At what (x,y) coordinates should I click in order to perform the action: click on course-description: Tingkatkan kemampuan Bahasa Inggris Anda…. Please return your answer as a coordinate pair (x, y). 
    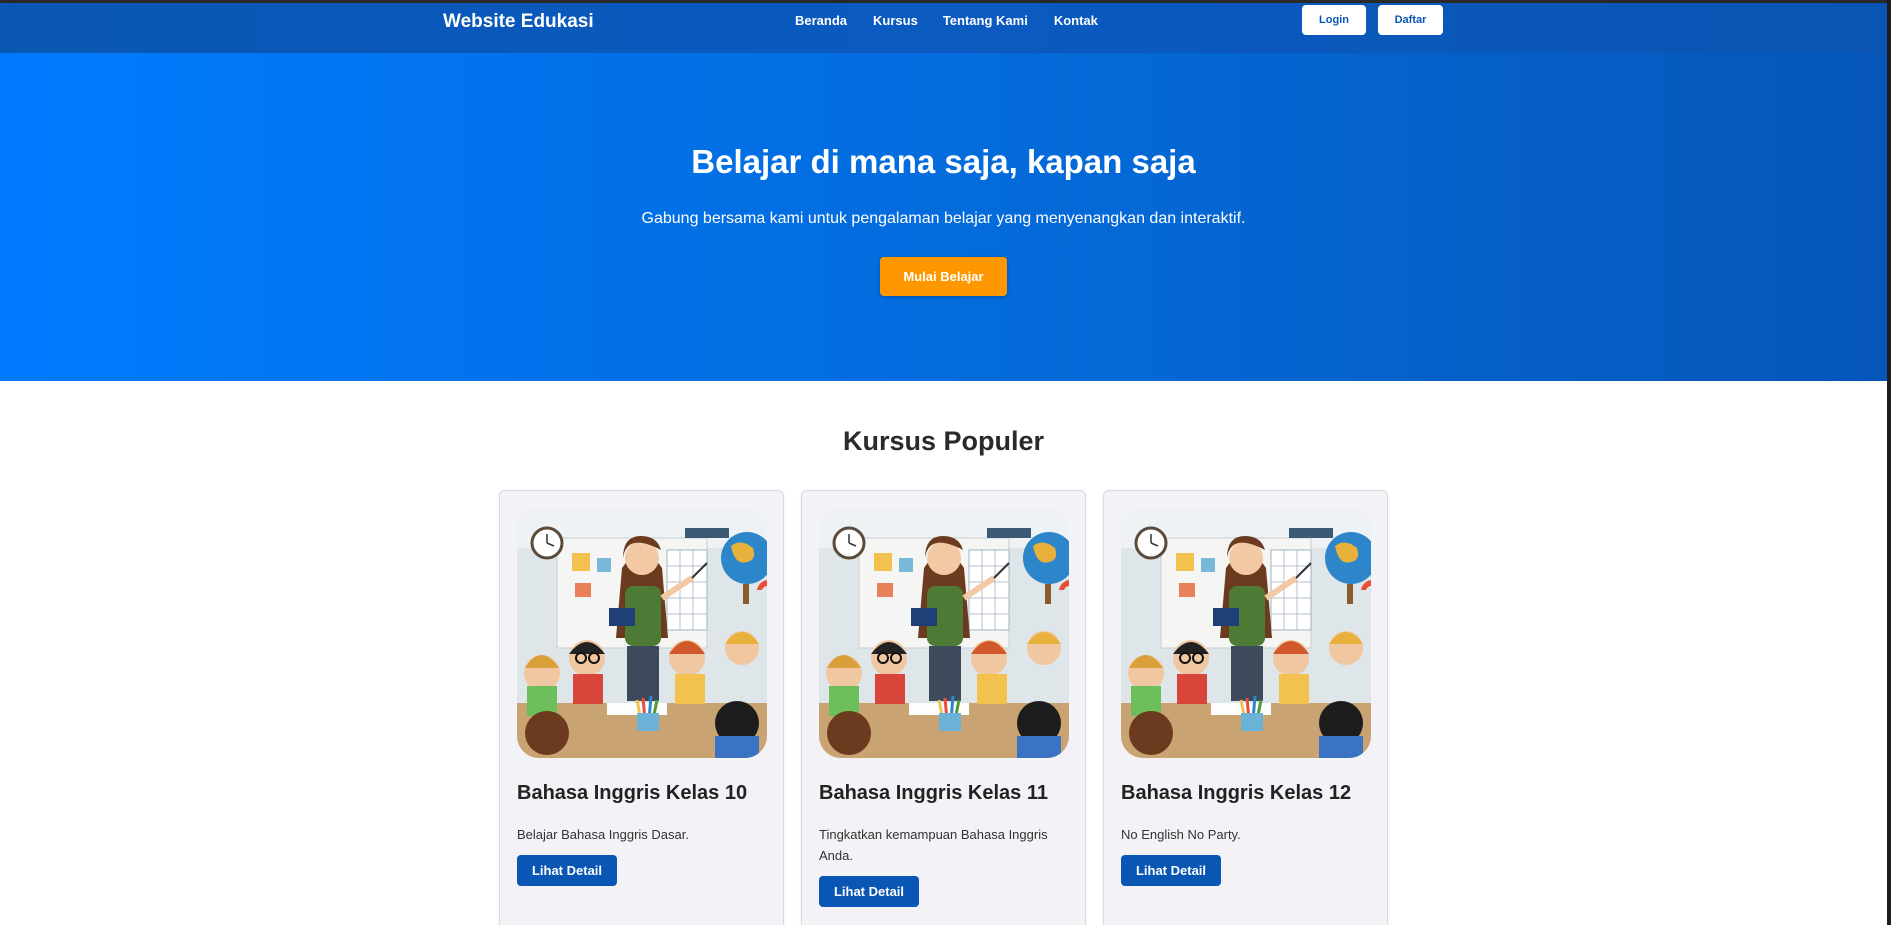
    Looking at the image, I should click on (933, 845).